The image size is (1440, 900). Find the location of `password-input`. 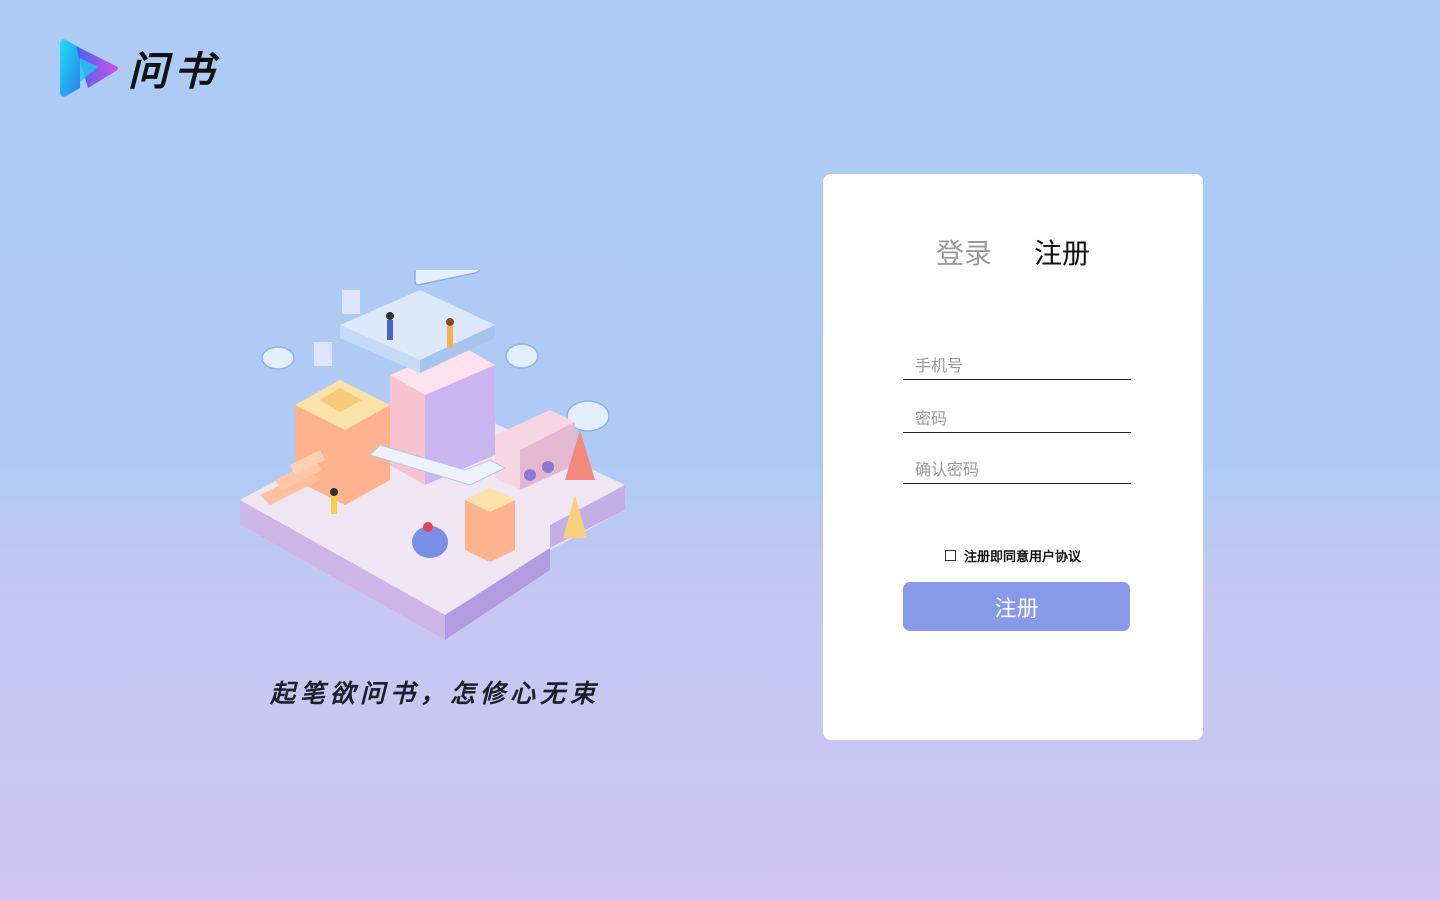

password-input is located at coordinates (1017, 418).